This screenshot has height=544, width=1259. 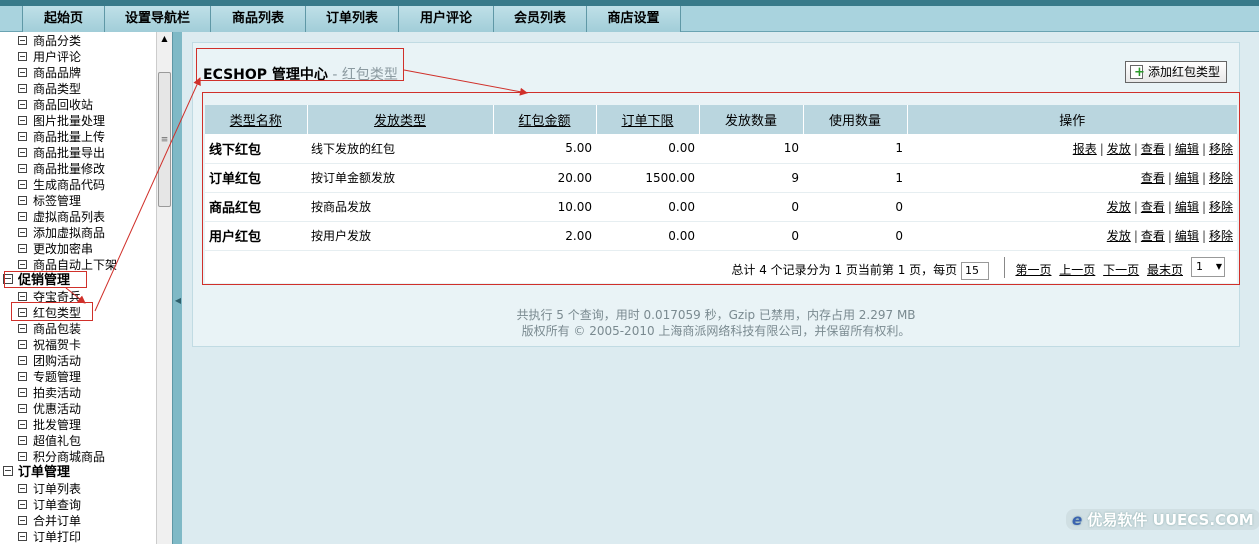 I want to click on sidebar-item-promo-9: 超值礼包, so click(x=49, y=441).